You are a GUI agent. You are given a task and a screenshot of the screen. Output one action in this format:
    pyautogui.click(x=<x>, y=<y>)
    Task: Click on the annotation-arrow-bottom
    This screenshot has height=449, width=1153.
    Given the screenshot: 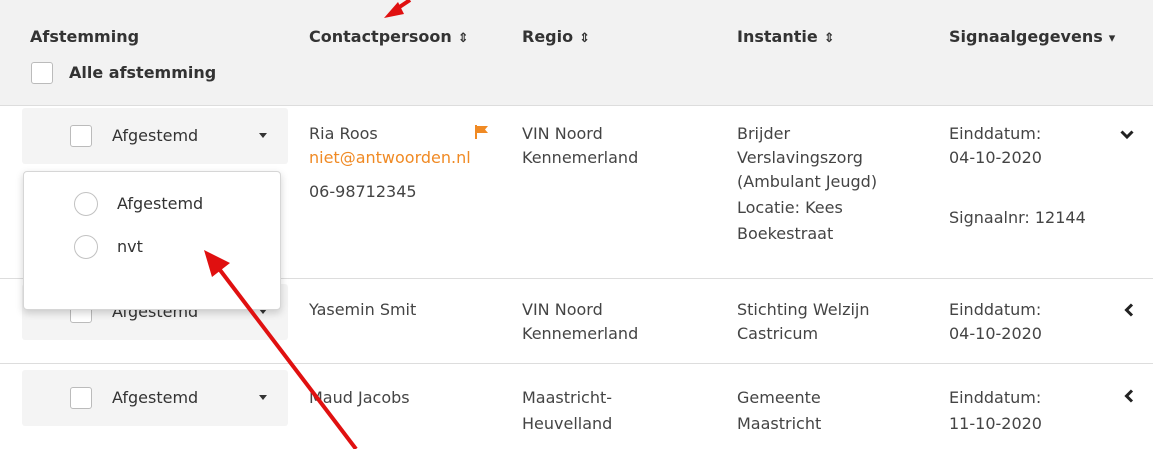 What is the action you would take?
    pyautogui.click(x=281, y=349)
    